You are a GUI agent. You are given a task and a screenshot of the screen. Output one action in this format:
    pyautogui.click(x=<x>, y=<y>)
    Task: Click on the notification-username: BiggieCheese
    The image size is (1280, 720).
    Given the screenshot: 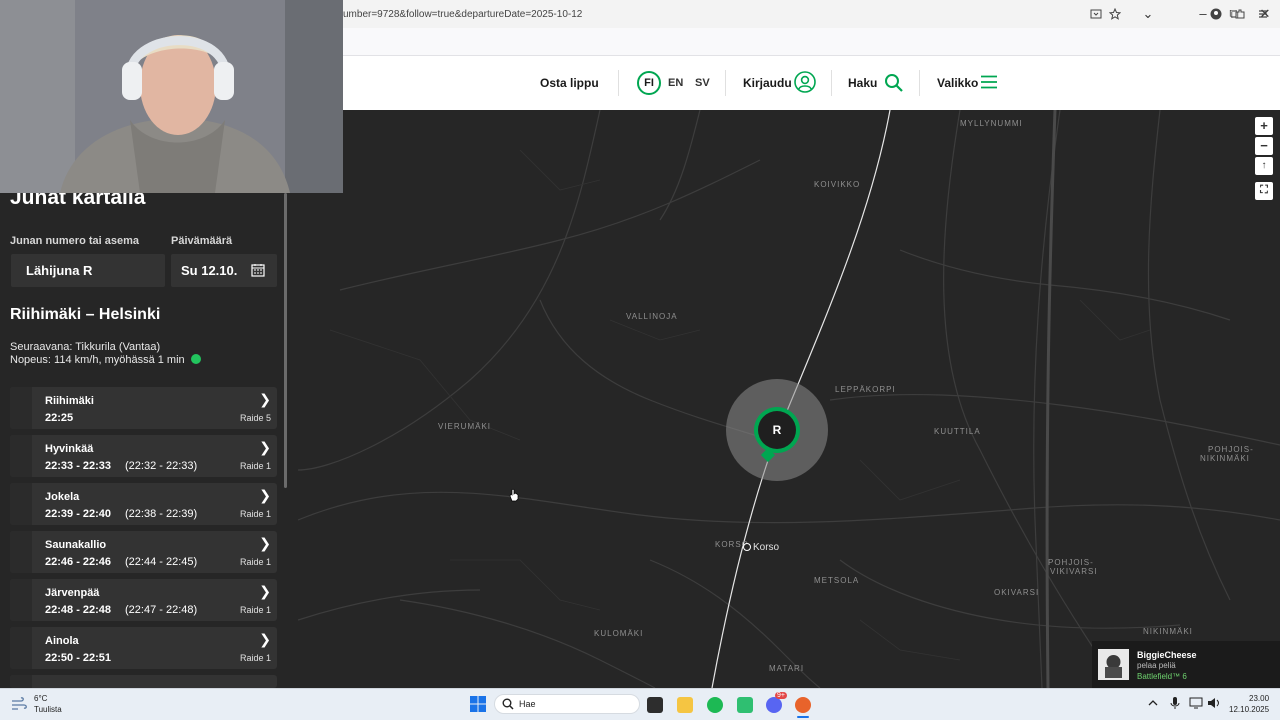 What is the action you would take?
    pyautogui.click(x=1167, y=655)
    